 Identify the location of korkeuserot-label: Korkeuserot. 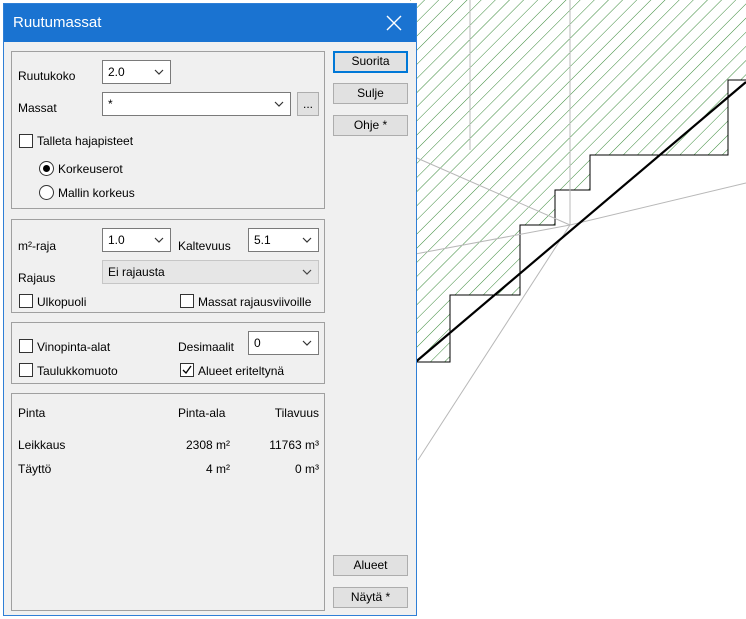
(90, 169).